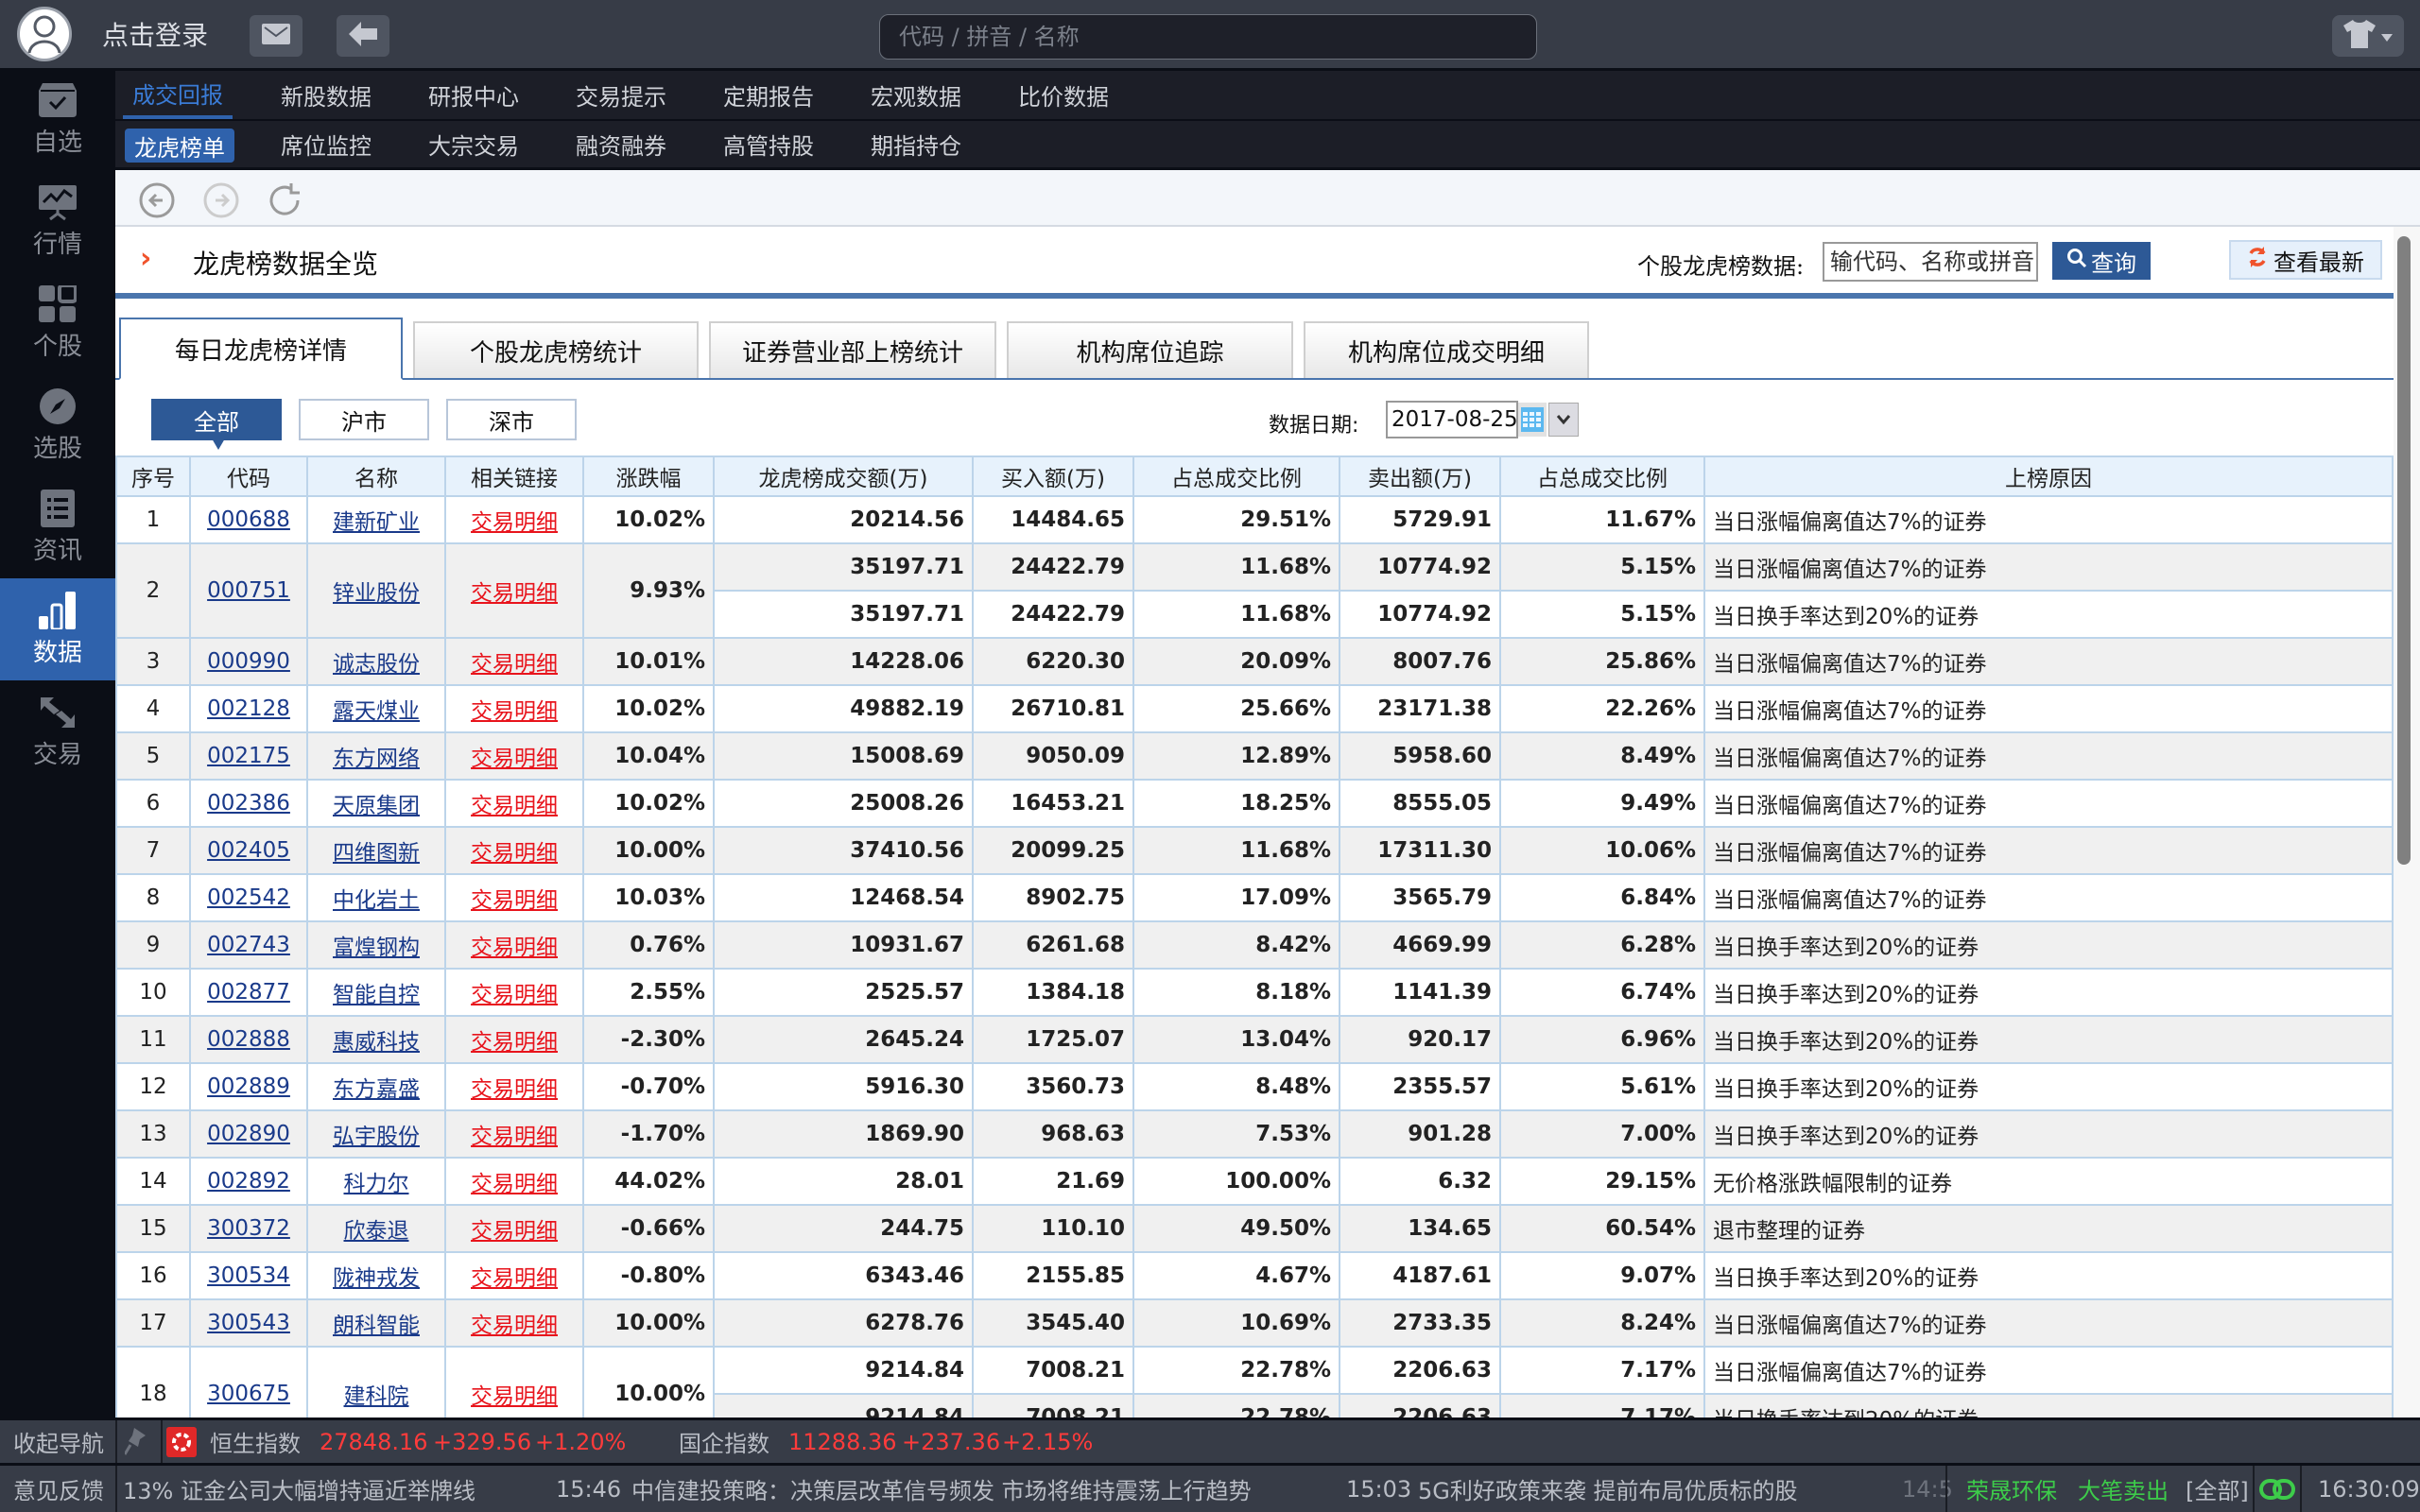 This screenshot has width=2420, height=1512. I want to click on cell-code: 002405, so click(249, 850).